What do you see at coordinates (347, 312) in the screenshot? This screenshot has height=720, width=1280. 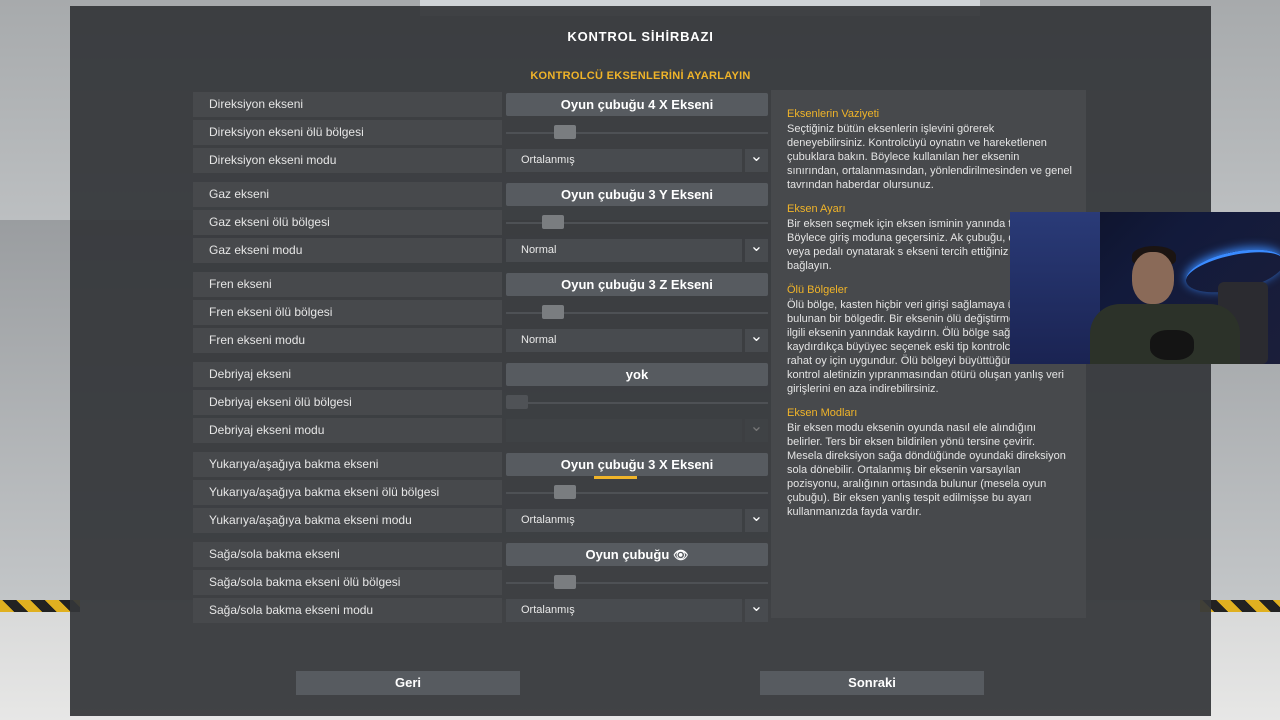 I see `setting-label: Fren ekseni ölü bölgesi` at bounding box center [347, 312].